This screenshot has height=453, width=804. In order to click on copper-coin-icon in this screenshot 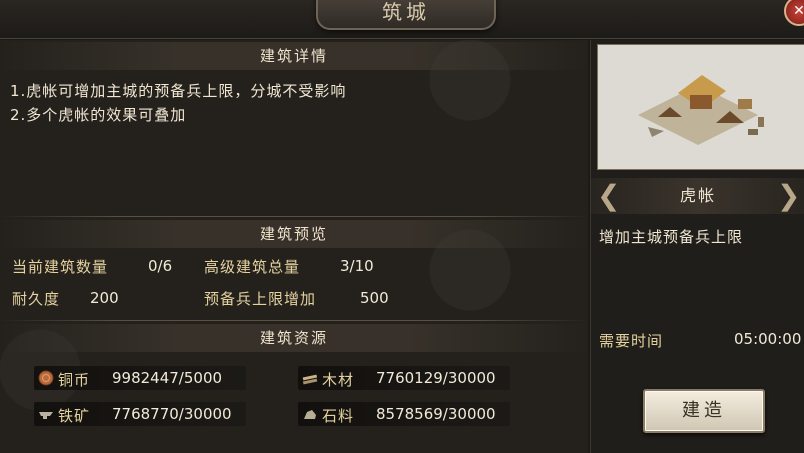, I will do `click(46, 378)`.